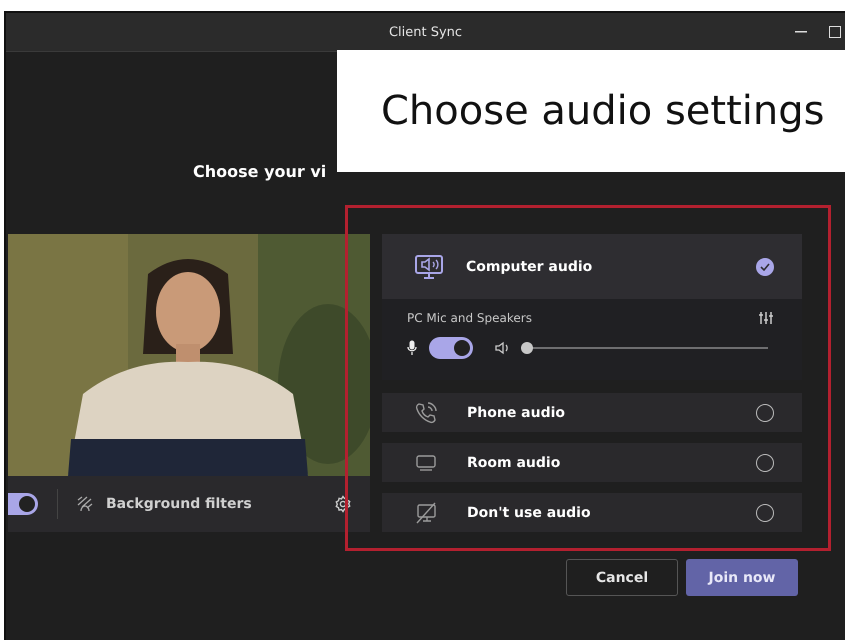 The image size is (845, 640). What do you see at coordinates (742, 577) in the screenshot?
I see `join-now-button: Join now` at bounding box center [742, 577].